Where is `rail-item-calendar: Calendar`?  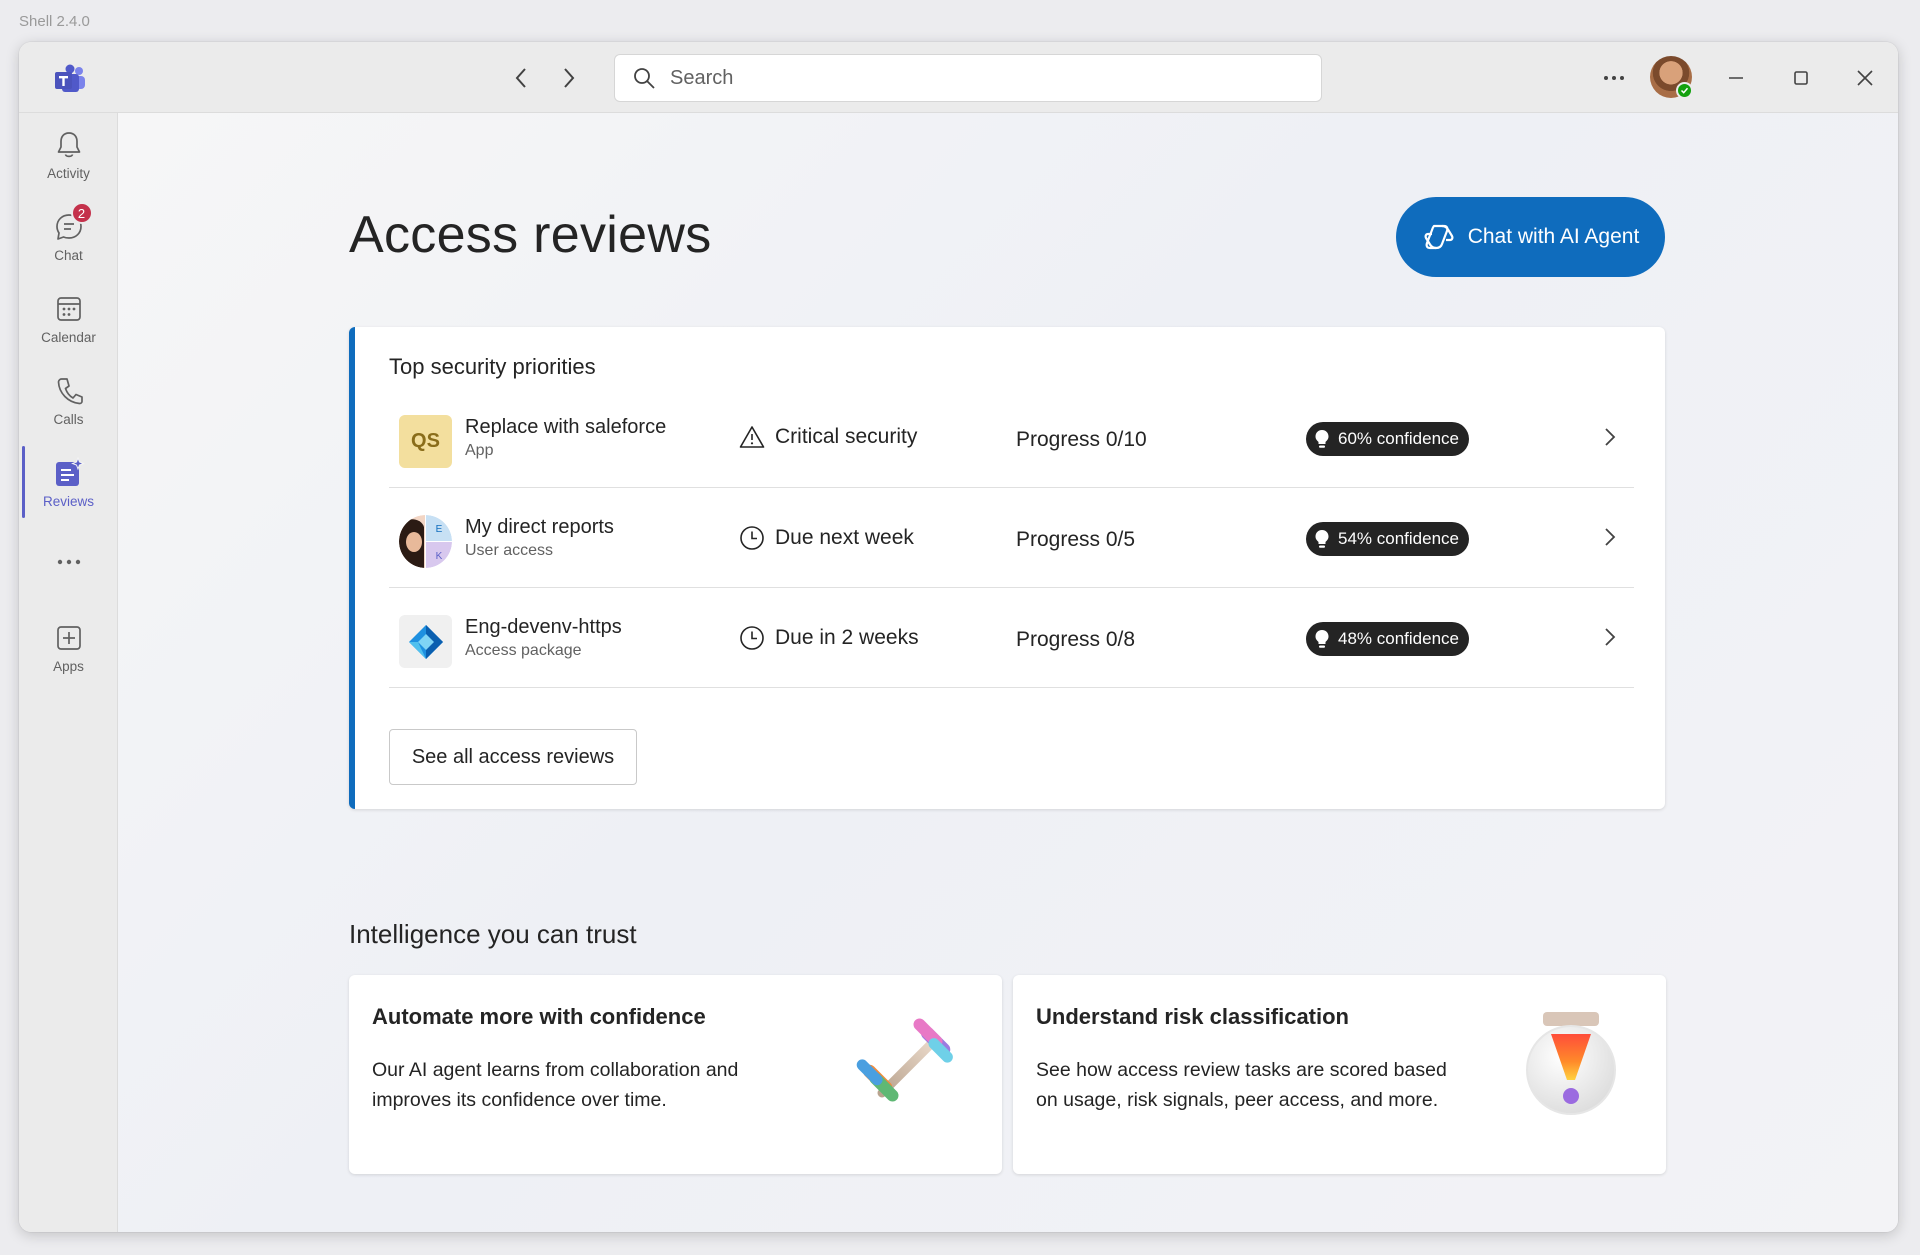 rail-item-calendar: Calendar is located at coordinates (68, 320).